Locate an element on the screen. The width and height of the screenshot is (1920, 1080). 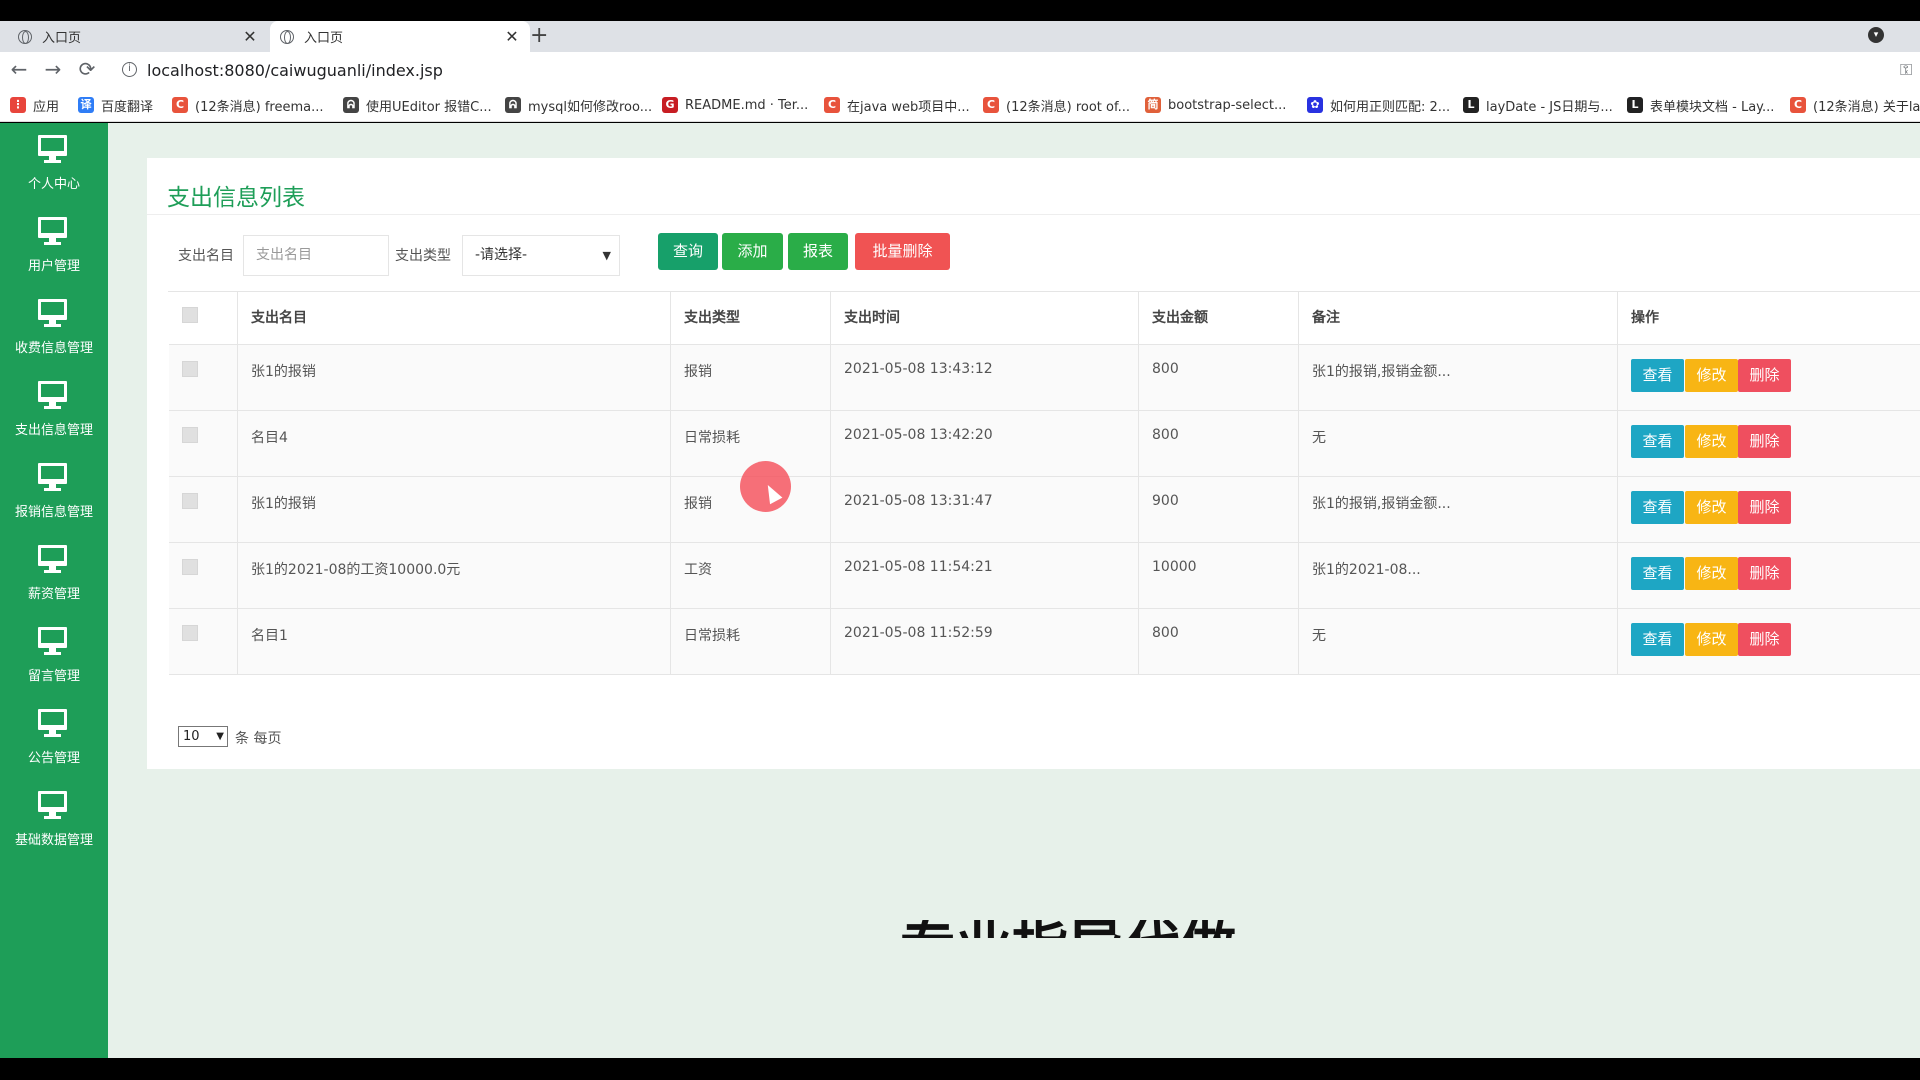
baidu-icon: ✿ is located at coordinates (1315, 105).